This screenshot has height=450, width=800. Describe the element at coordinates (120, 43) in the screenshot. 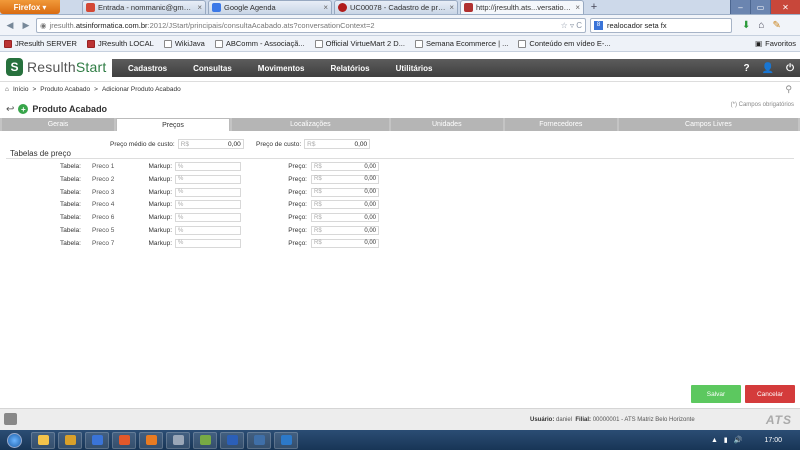

I see `bookmark-item: JResulth LOCAL` at that location.